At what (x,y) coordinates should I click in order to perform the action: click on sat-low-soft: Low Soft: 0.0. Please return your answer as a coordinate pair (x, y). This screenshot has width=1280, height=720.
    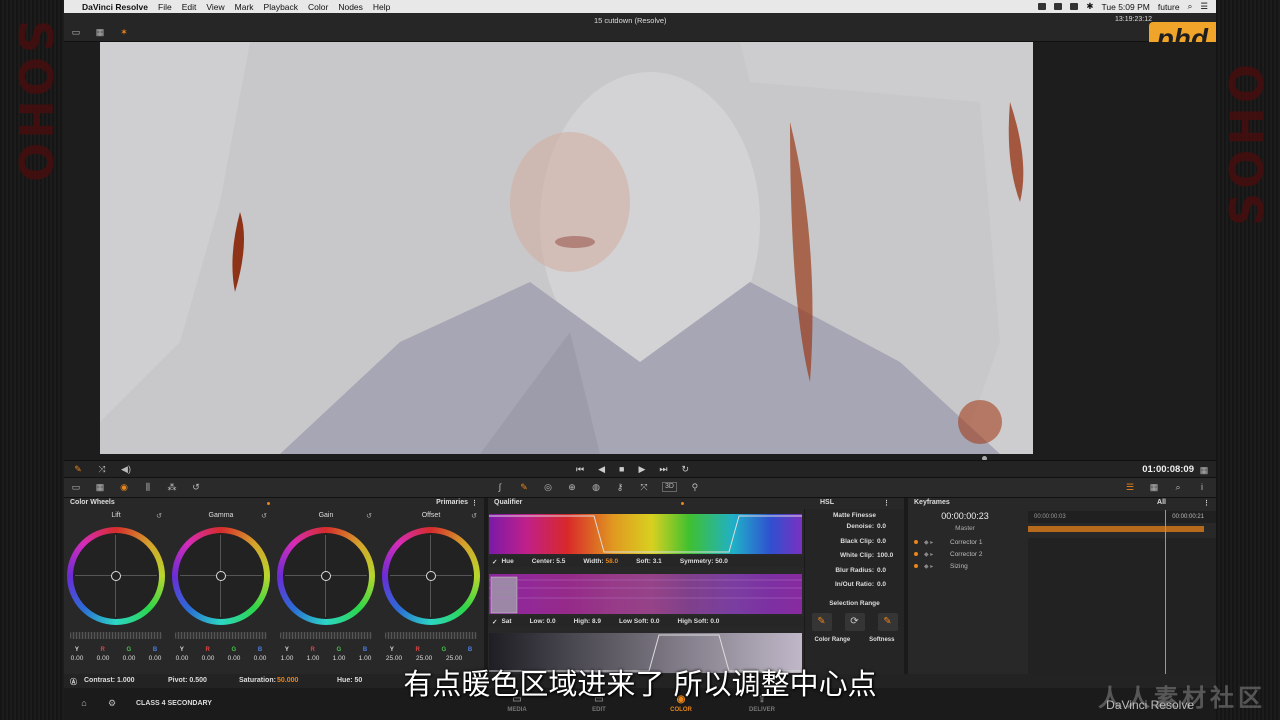
    Looking at the image, I should click on (639, 621).